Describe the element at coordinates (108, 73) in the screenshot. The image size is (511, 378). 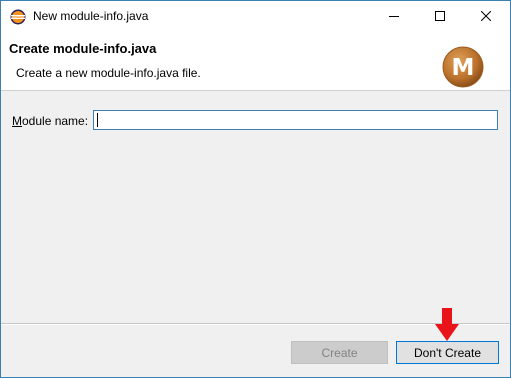
I see `page-description: Create a new module-info.java file.` at that location.